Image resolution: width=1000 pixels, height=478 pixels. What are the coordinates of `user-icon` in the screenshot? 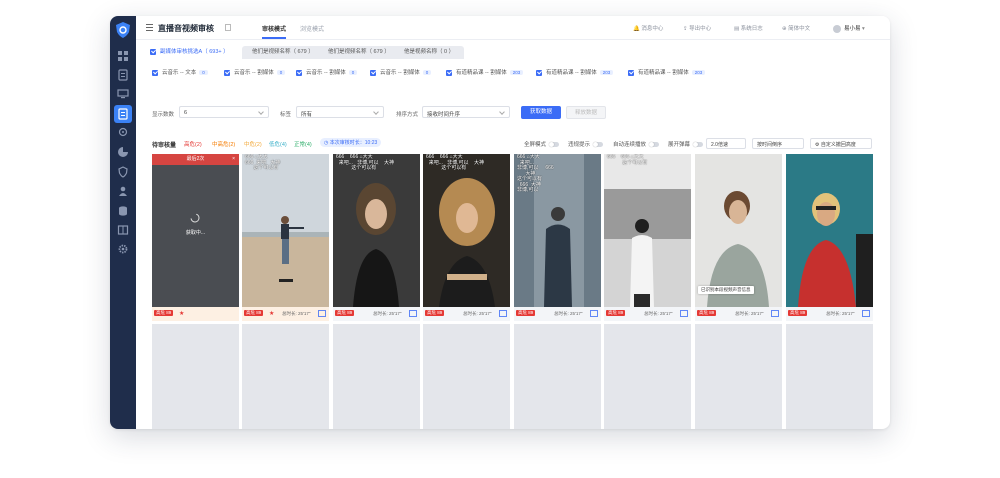 It's located at (123, 191).